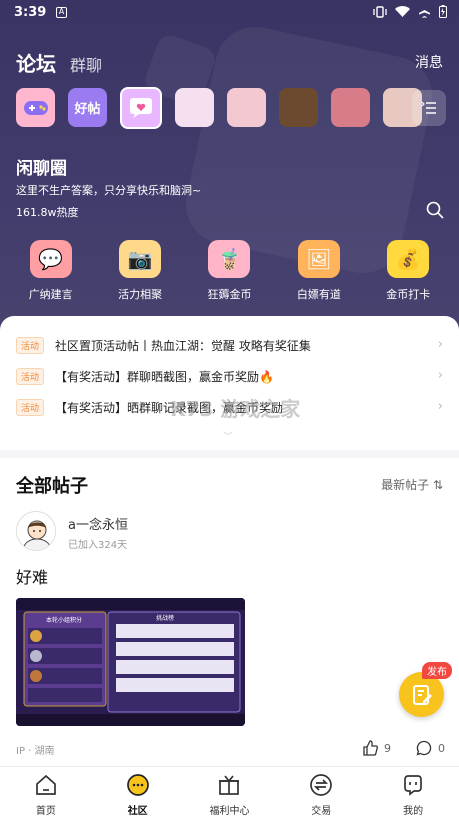 This screenshot has height=816, width=459. I want to click on game-screenshot: 本轮小组积分 挑战榜, so click(130, 662).